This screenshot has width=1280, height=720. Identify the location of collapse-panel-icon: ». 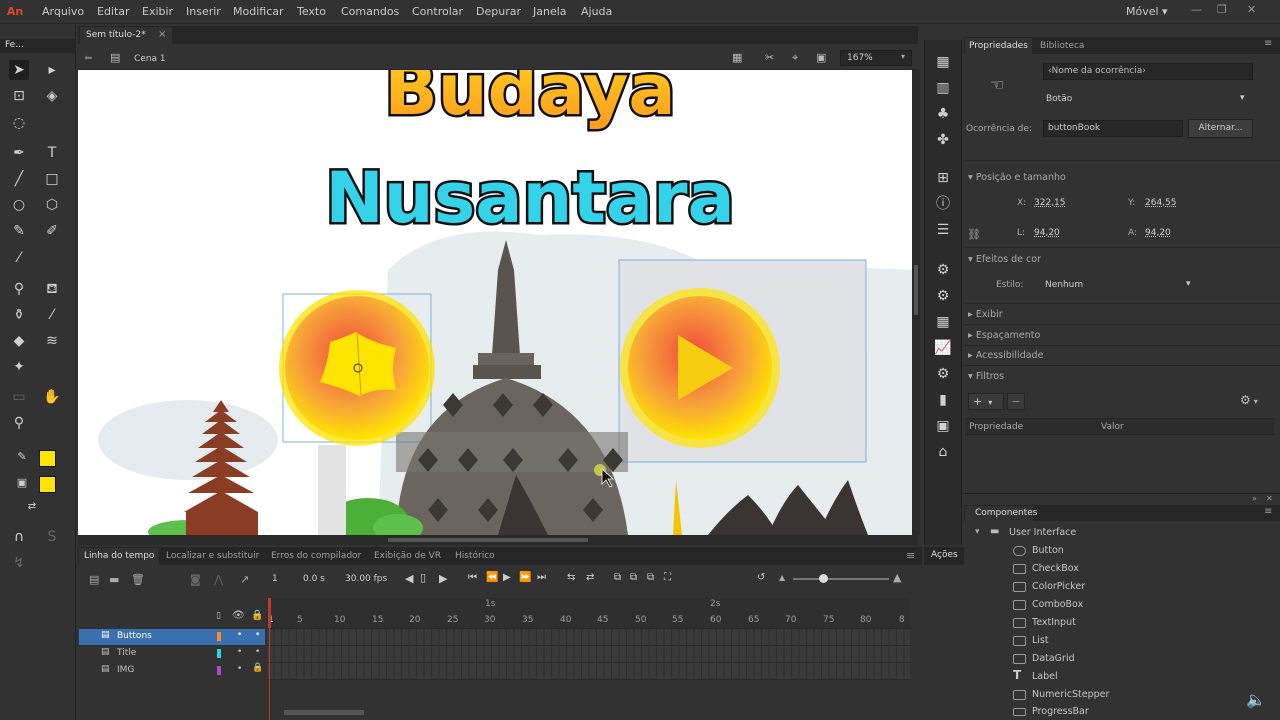
(1254, 498).